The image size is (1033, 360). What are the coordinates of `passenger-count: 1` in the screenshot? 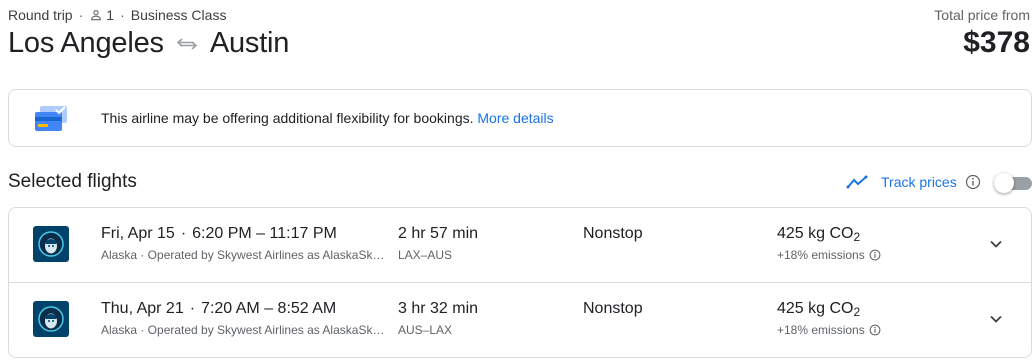 It's located at (110, 15).